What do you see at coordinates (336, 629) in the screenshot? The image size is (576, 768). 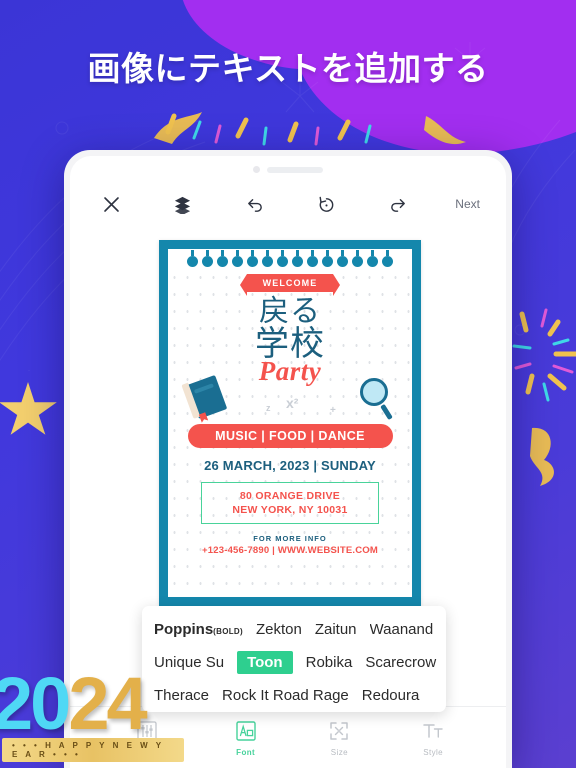 I see `font-option-zaitun: Zaitun` at bounding box center [336, 629].